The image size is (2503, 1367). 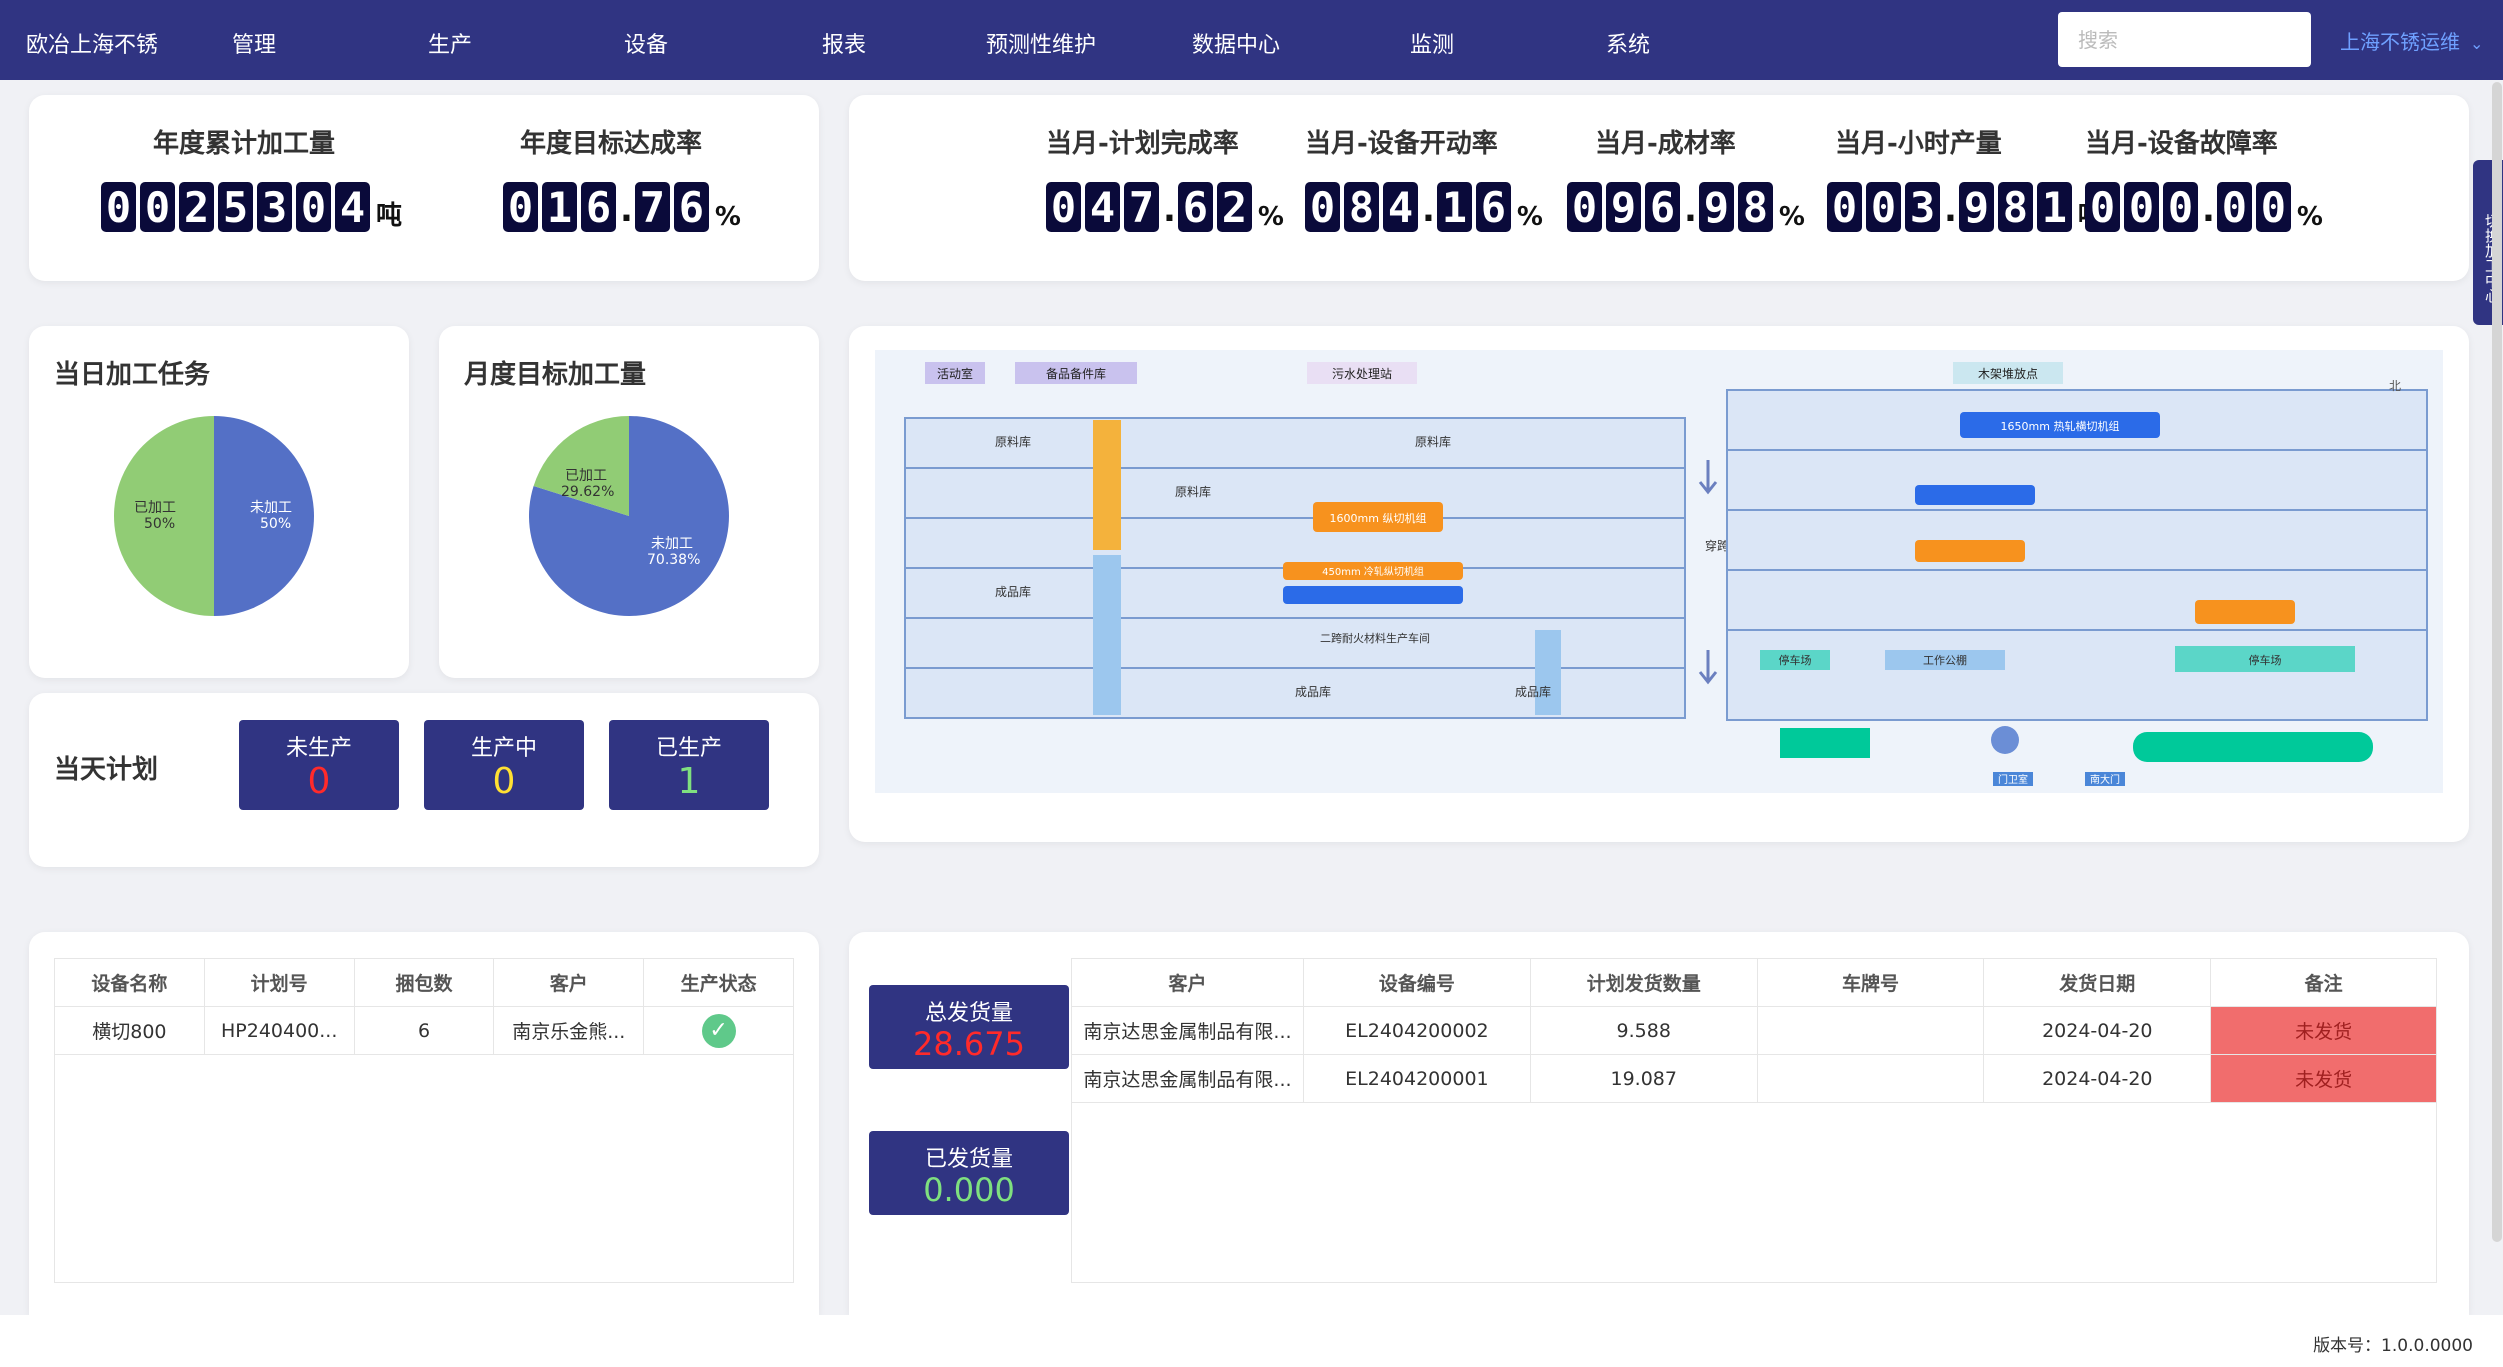 I want to click on map-machine-1650: 1650mm 热轧横切机组, so click(x=2060, y=426).